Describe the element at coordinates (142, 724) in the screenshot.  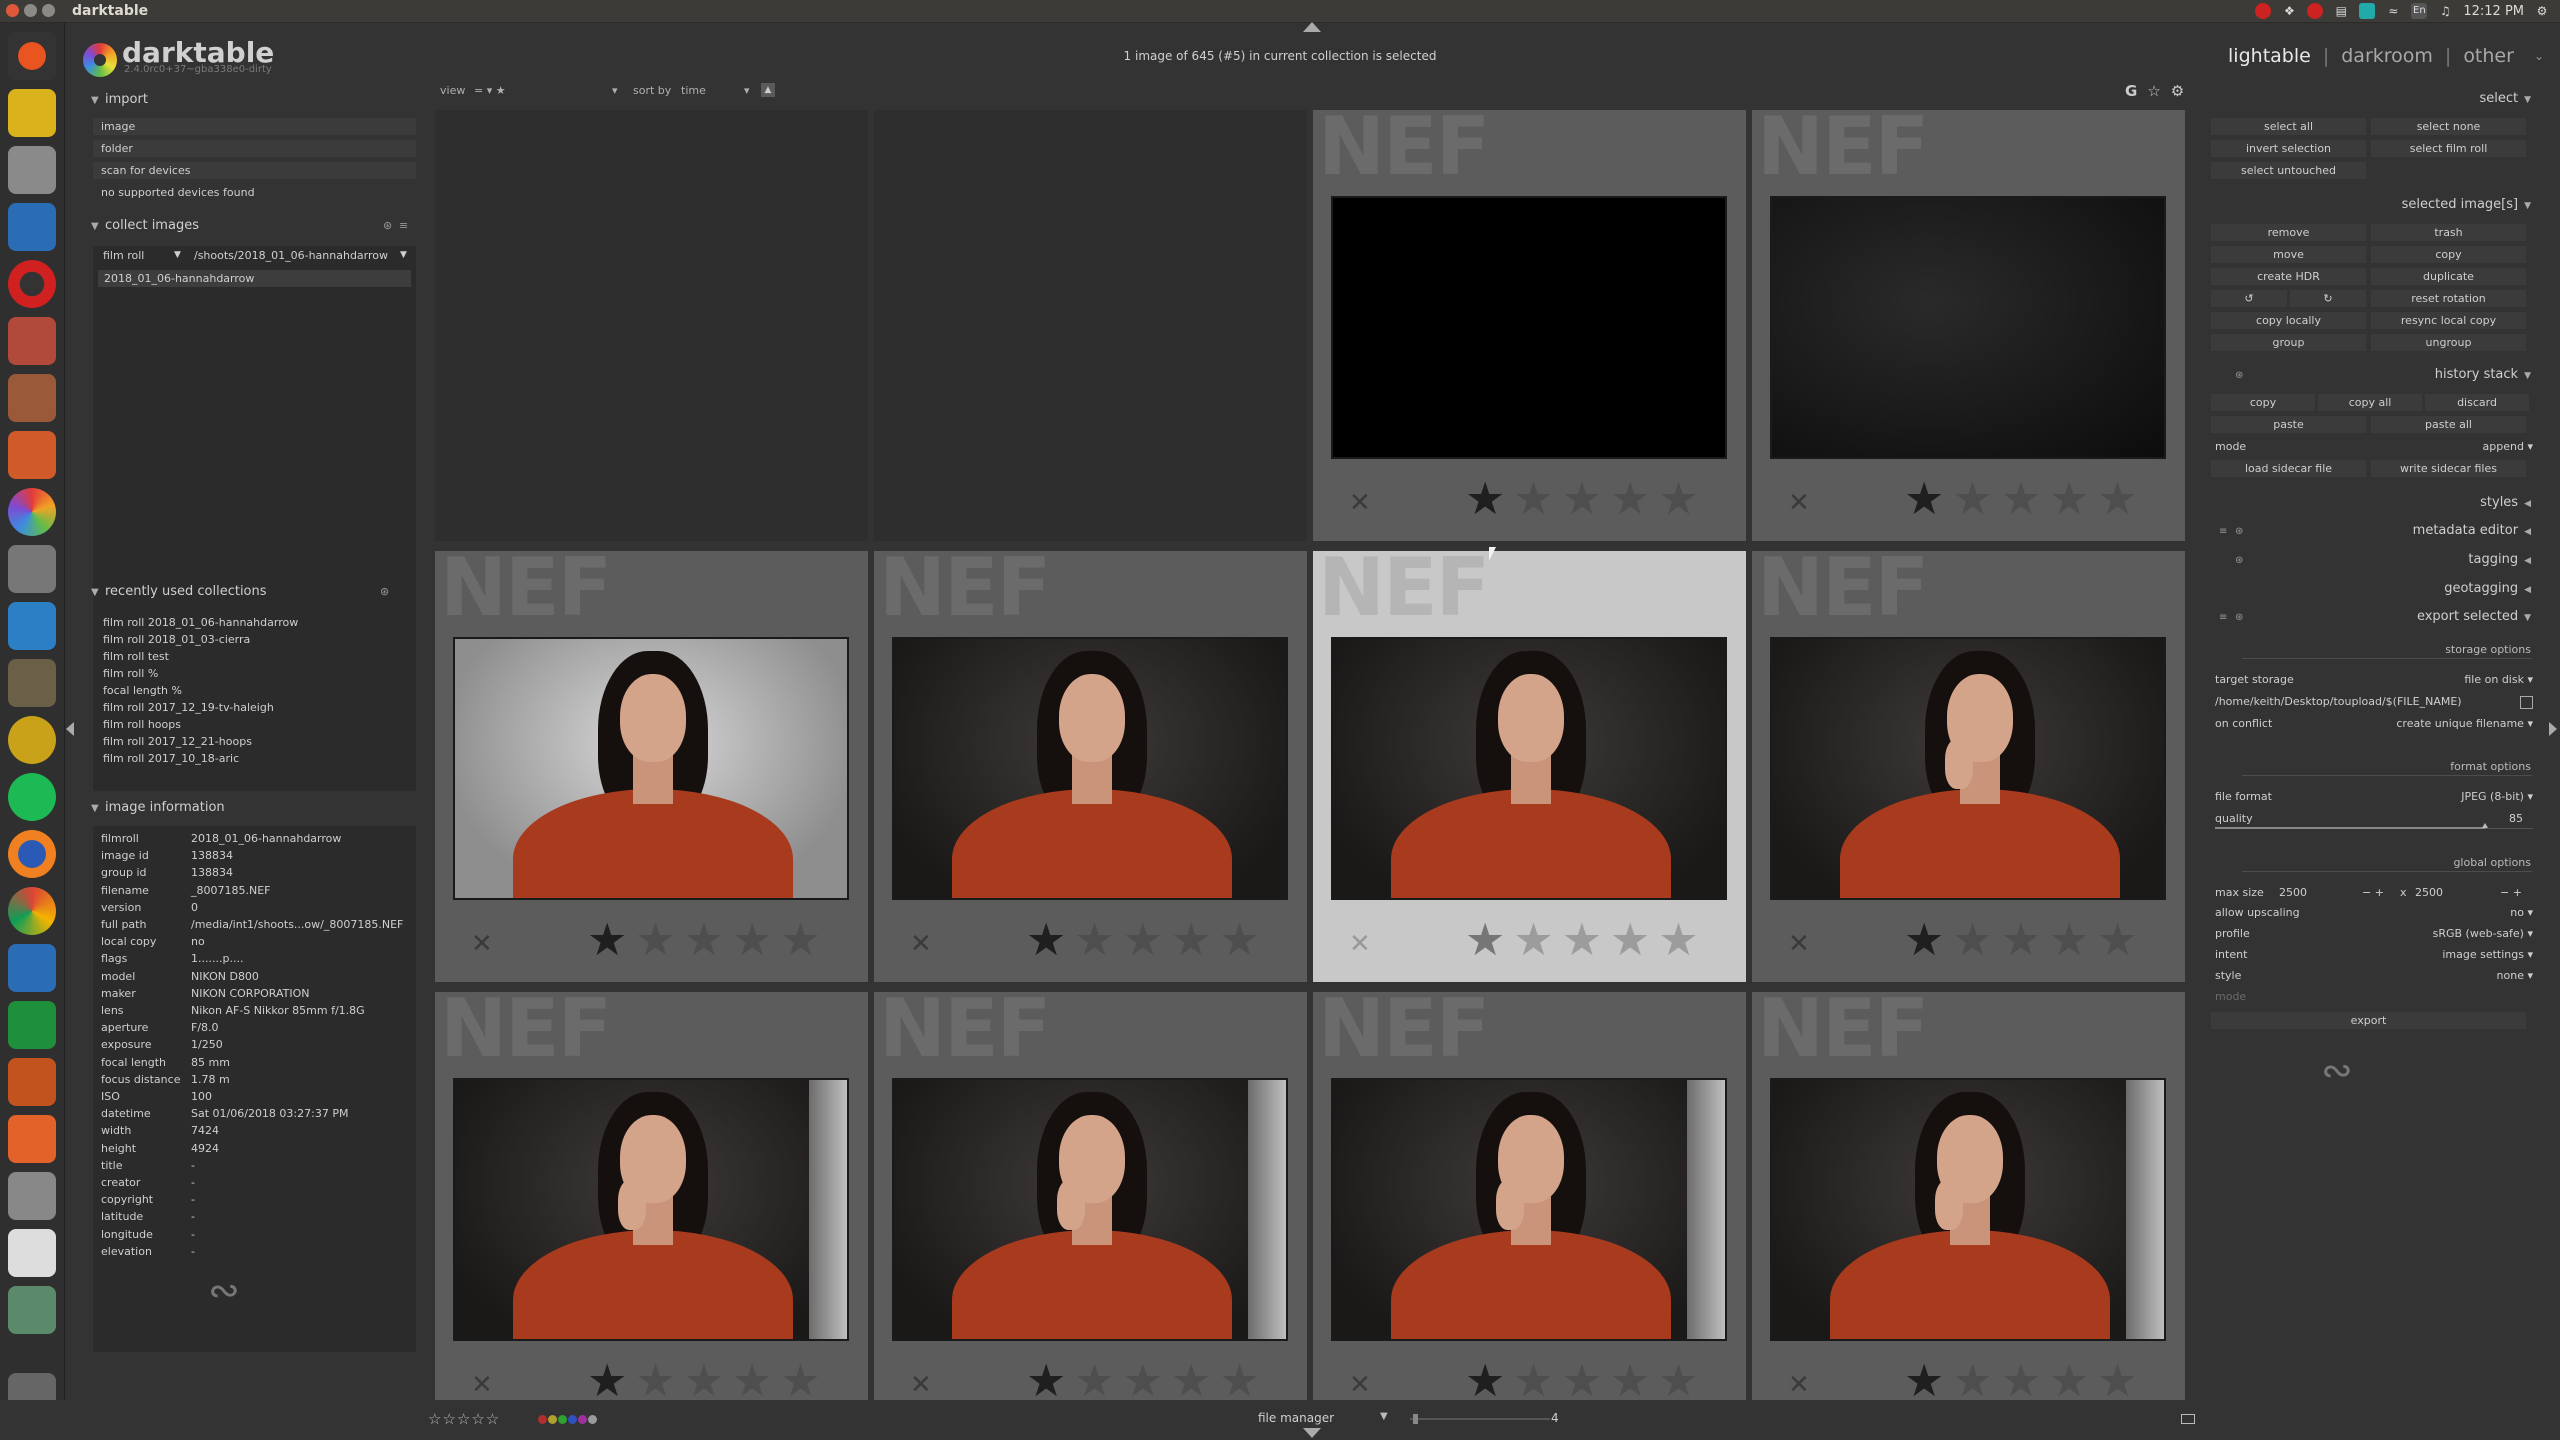
I see `list-item: film roll hoops` at that location.